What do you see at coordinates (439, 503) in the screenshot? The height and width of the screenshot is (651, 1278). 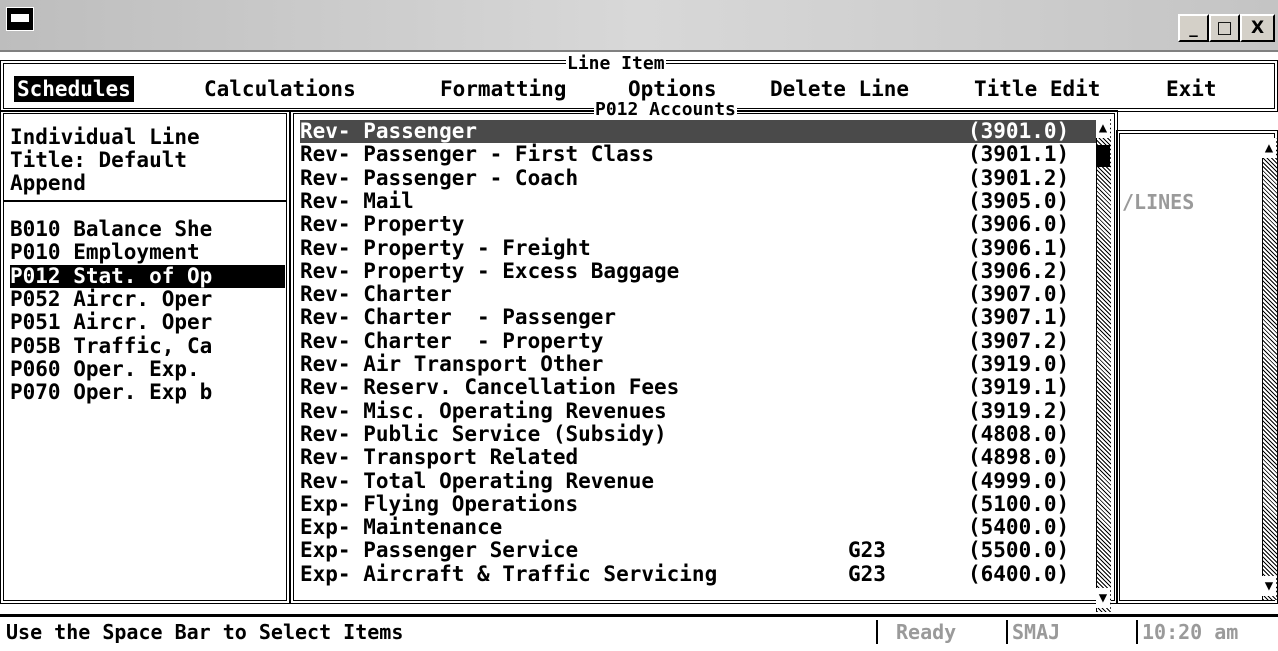 I see `account-description: Exp- Flying Operations` at bounding box center [439, 503].